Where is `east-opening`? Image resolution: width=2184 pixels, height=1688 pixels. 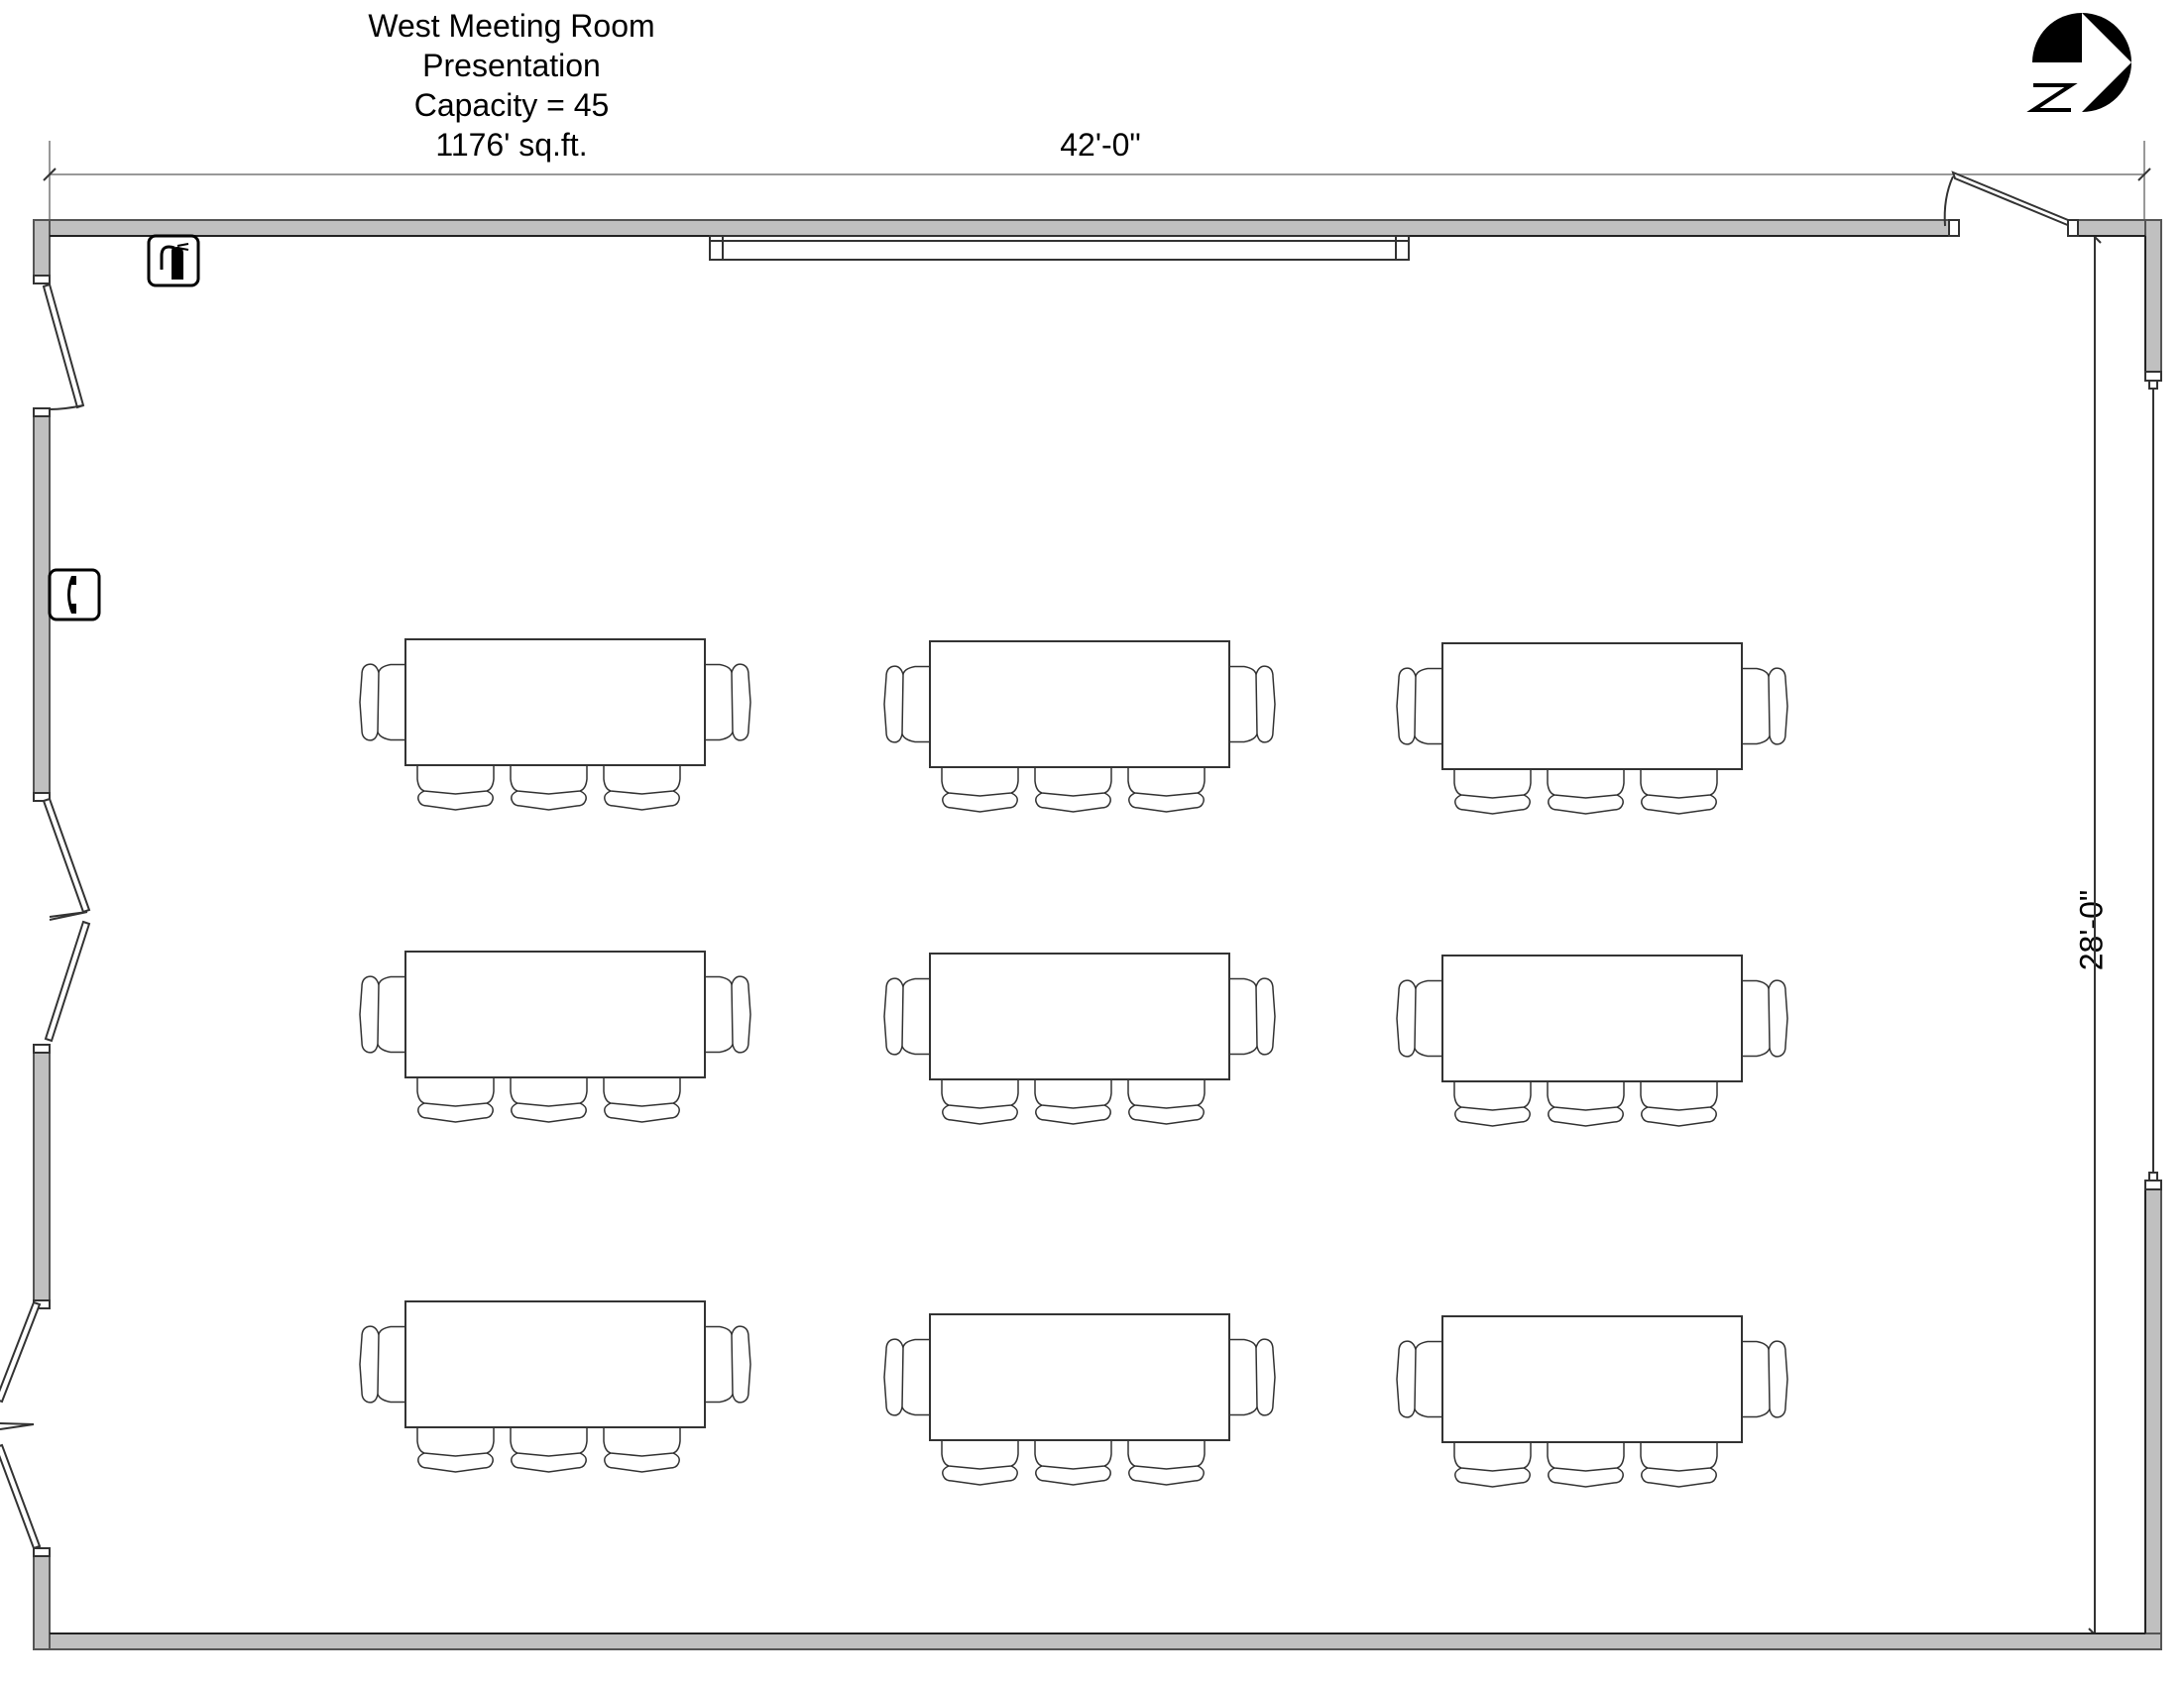
east-opening is located at coordinates (2153, 781).